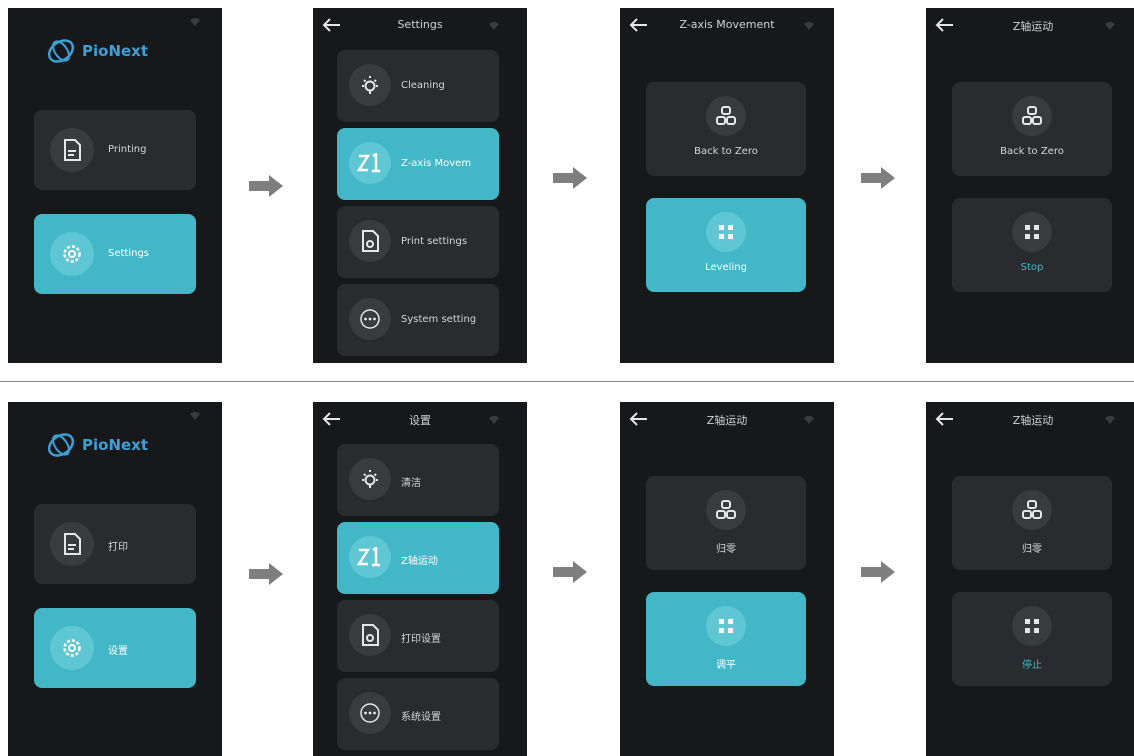  I want to click on leveling-button: Leveling, so click(726, 245).